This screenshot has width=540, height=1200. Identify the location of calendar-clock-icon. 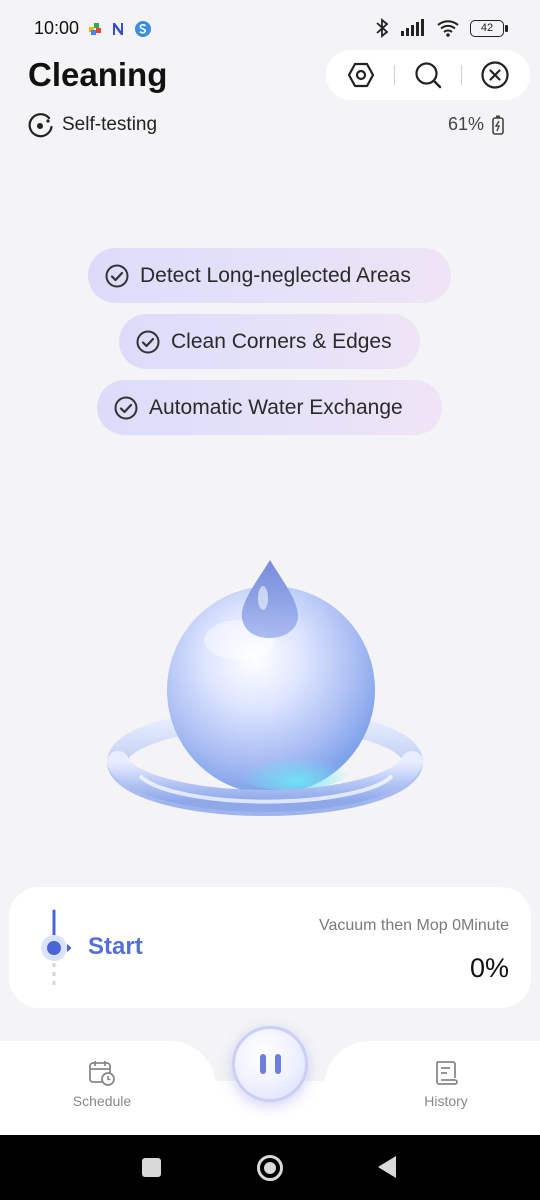
(102, 1073).